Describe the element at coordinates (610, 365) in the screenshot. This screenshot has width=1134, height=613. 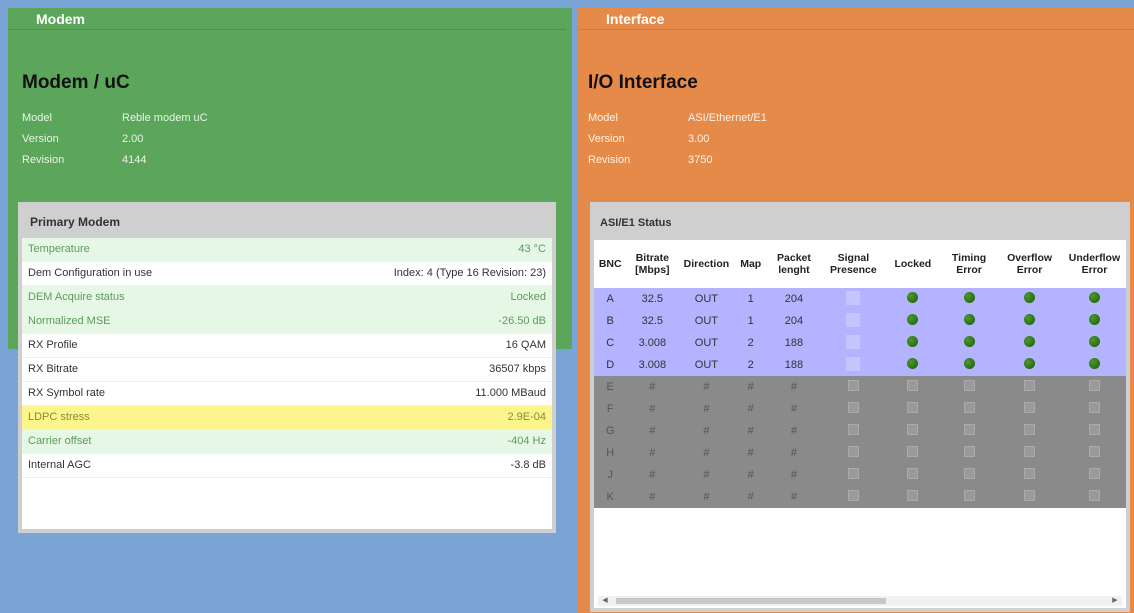
I see `asi-cell-bnc: D` at that location.